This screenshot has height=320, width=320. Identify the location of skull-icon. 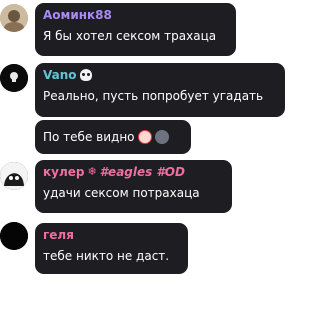
(85, 75).